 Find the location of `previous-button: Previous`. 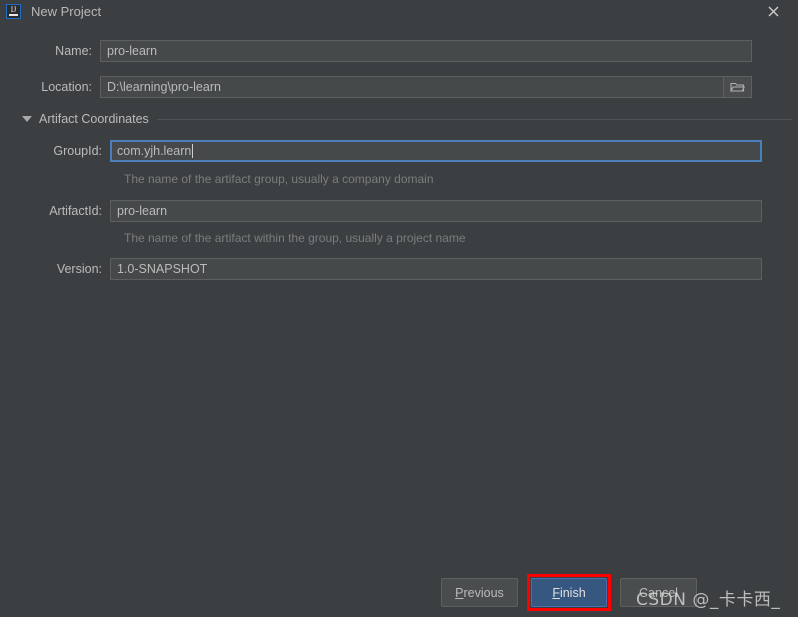

previous-button: Previous is located at coordinates (479, 592).